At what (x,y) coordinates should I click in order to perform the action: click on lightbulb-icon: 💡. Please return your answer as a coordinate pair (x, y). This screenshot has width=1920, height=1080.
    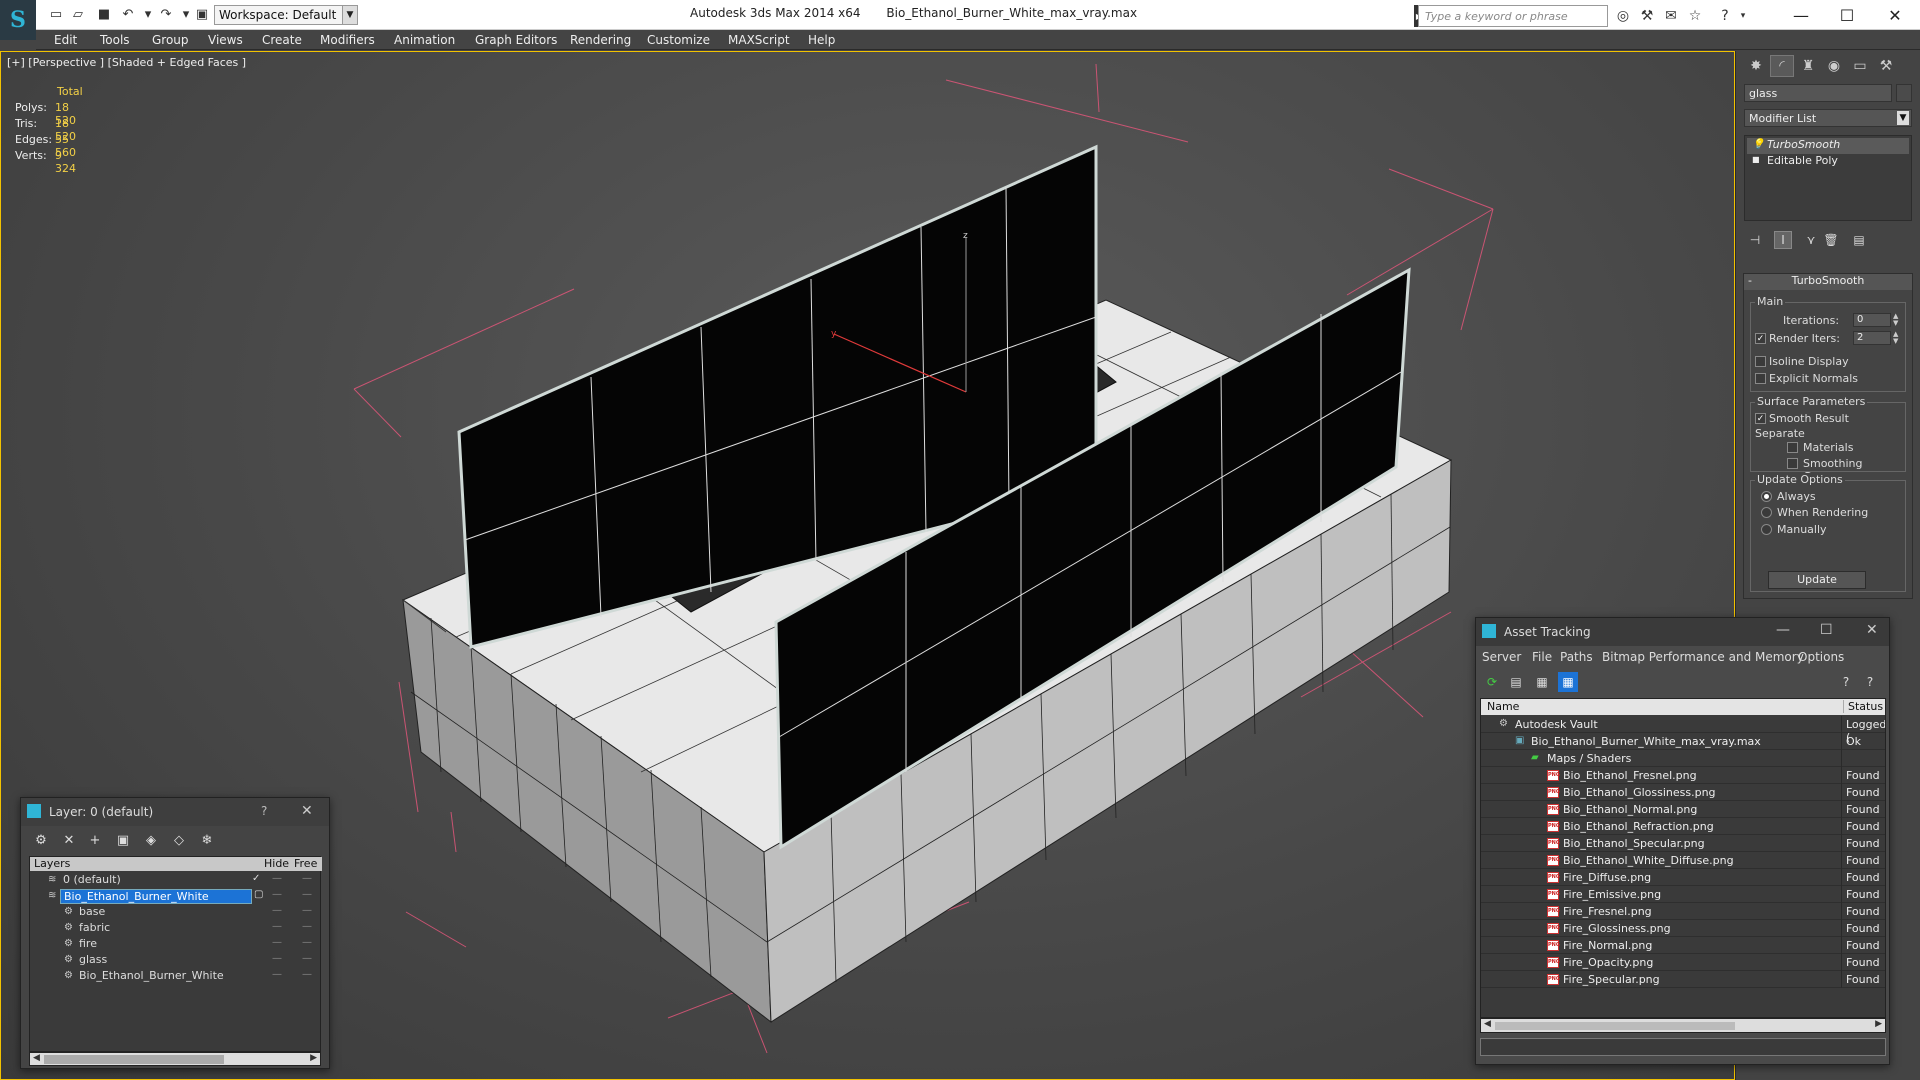
    Looking at the image, I should click on (1758, 144).